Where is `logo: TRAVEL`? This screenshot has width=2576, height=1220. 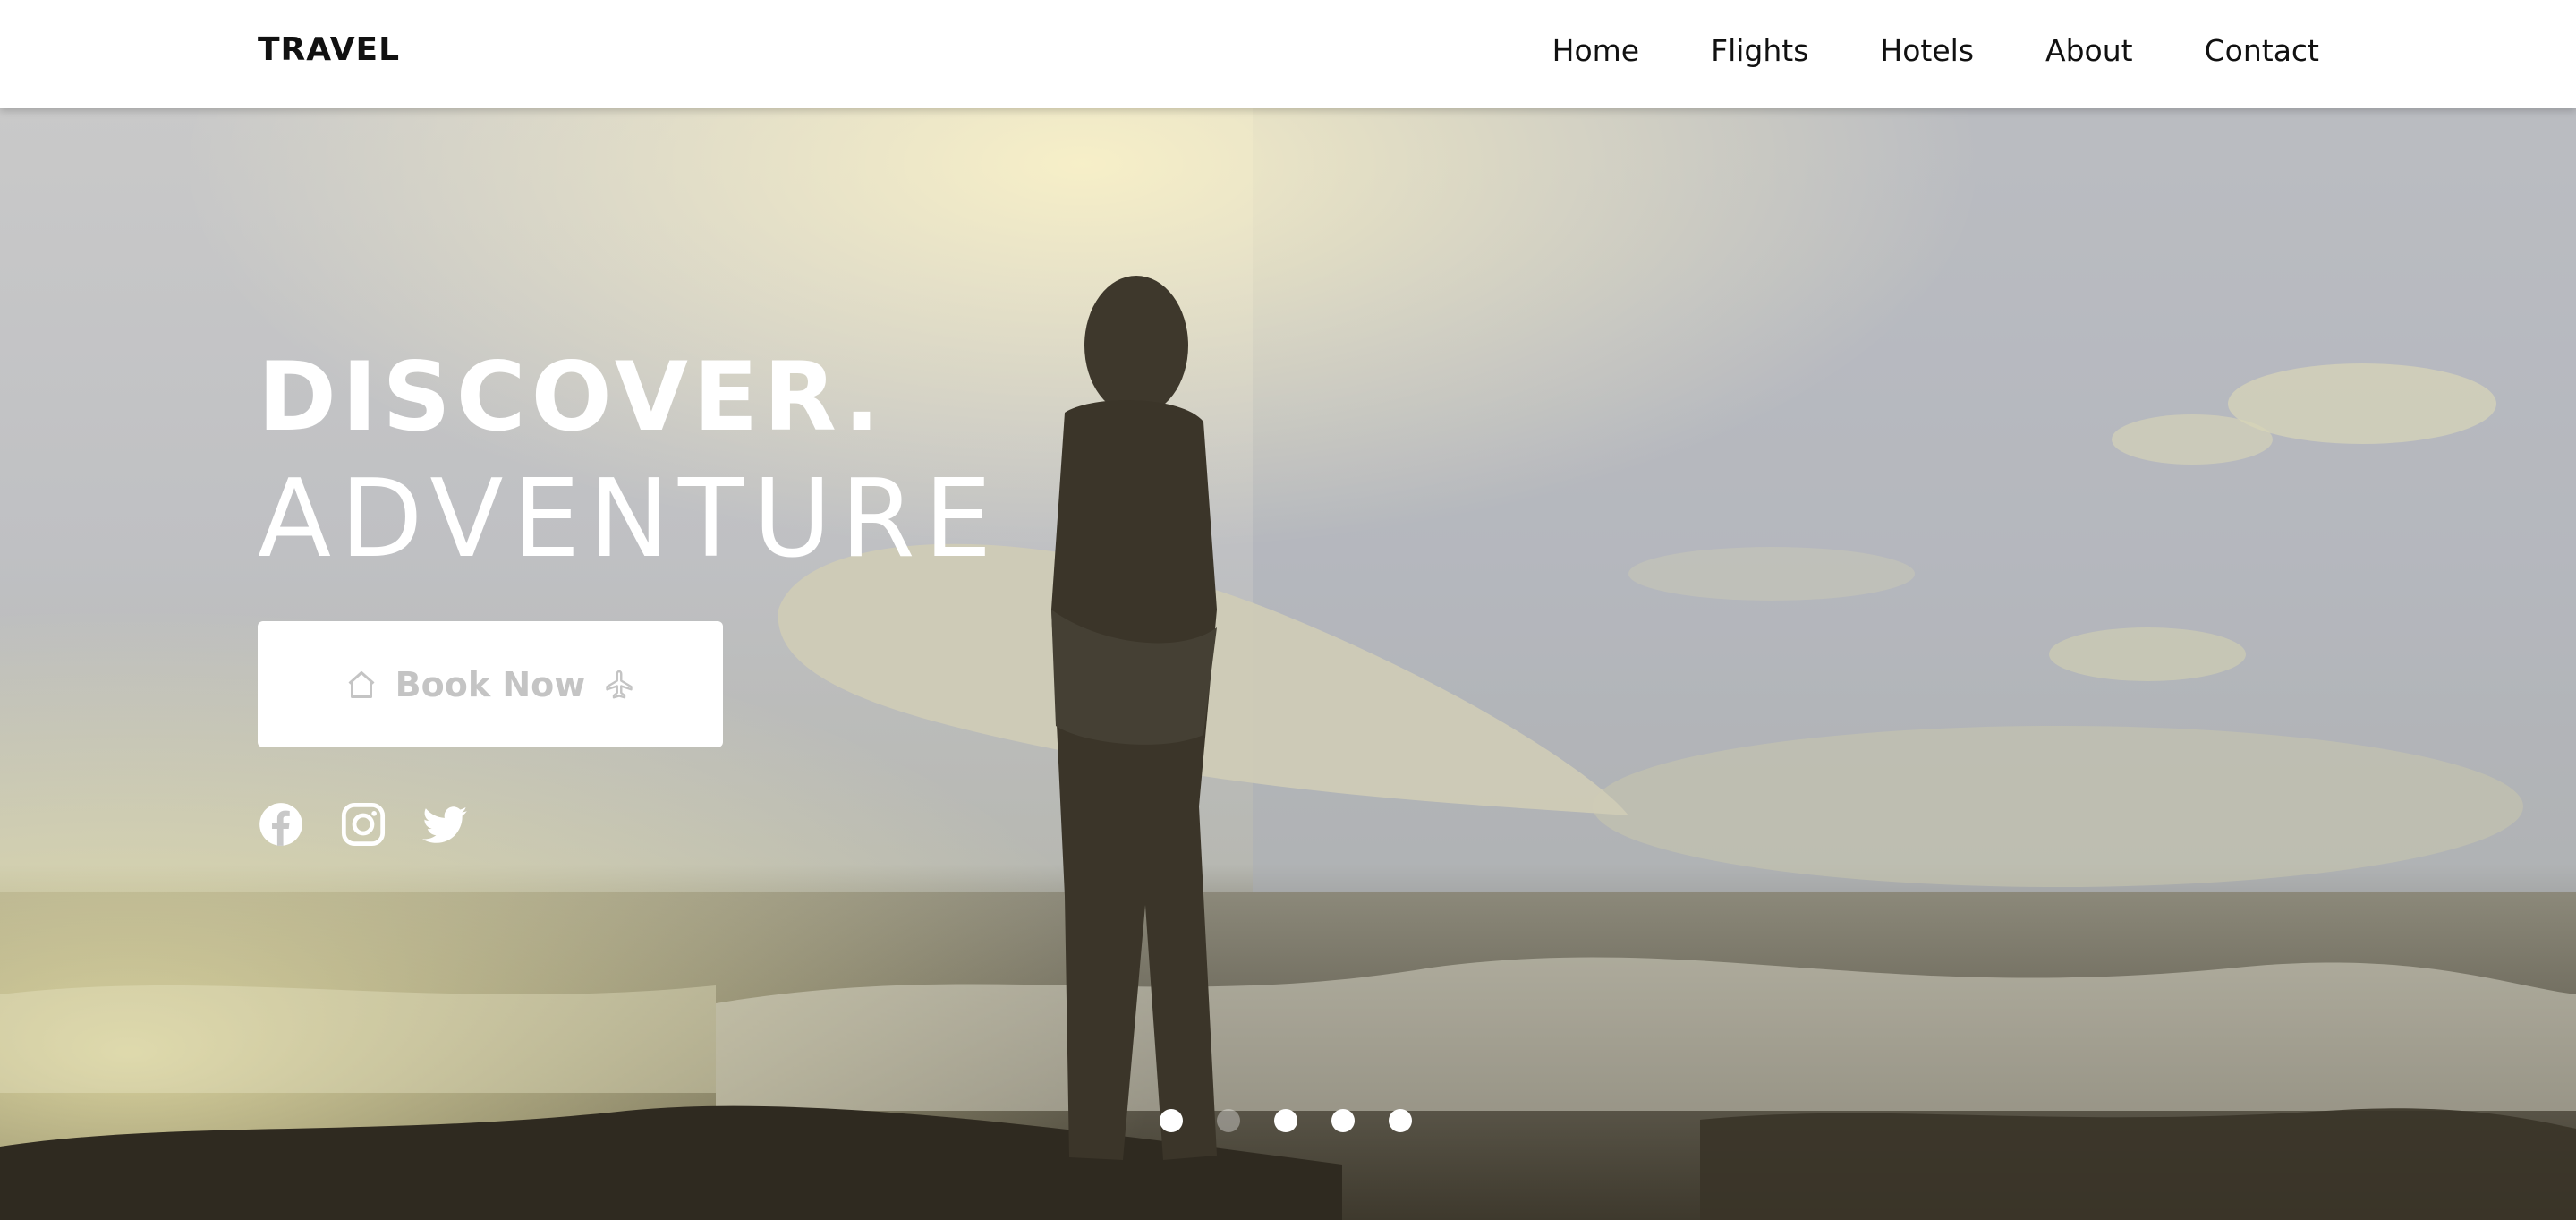 logo: TRAVEL is located at coordinates (329, 50).